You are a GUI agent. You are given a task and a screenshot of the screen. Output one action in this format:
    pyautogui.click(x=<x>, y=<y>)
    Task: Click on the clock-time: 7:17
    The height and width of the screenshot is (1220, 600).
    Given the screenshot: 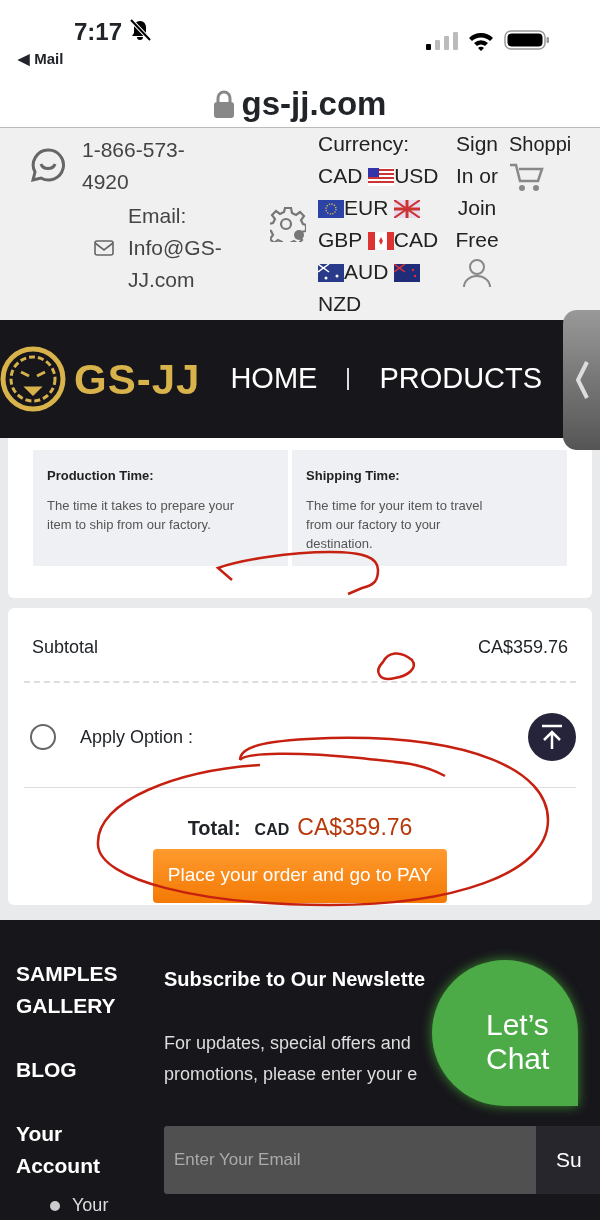 What is the action you would take?
    pyautogui.click(x=98, y=32)
    